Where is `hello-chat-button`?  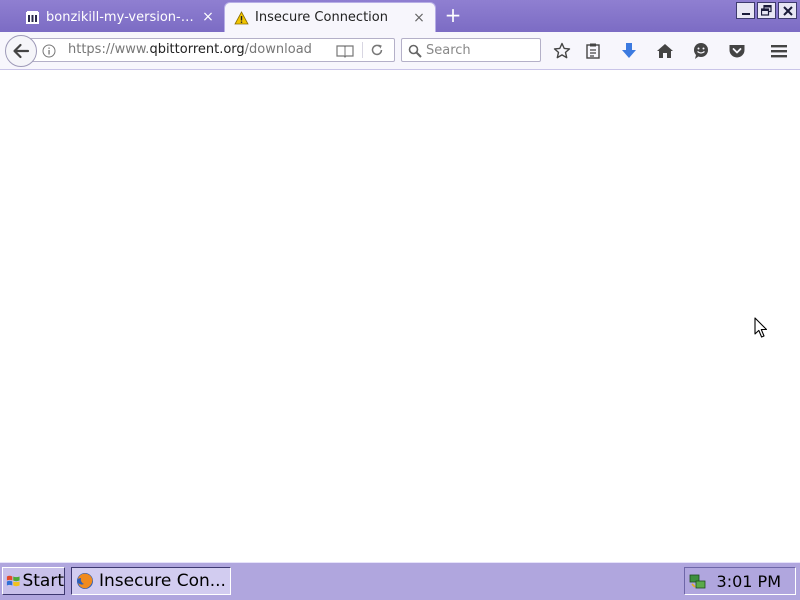 hello-chat-button is located at coordinates (701, 51).